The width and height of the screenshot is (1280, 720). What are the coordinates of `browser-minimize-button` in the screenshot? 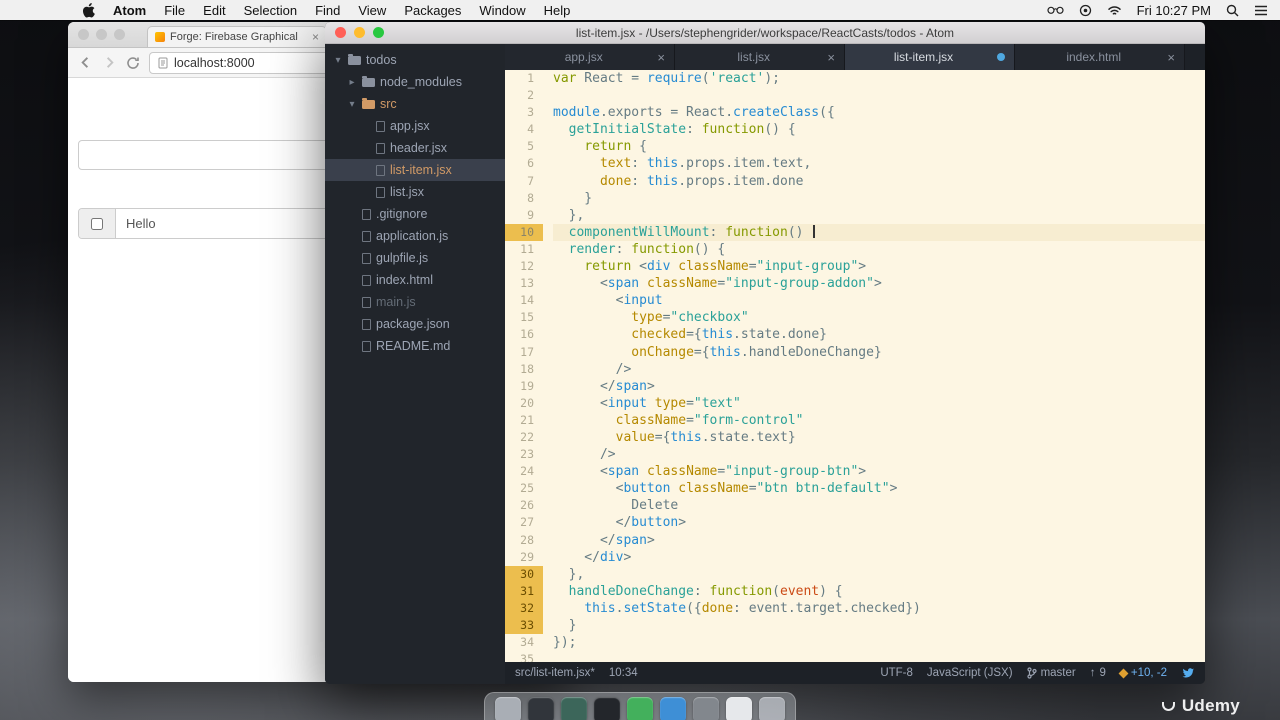 It's located at (101, 34).